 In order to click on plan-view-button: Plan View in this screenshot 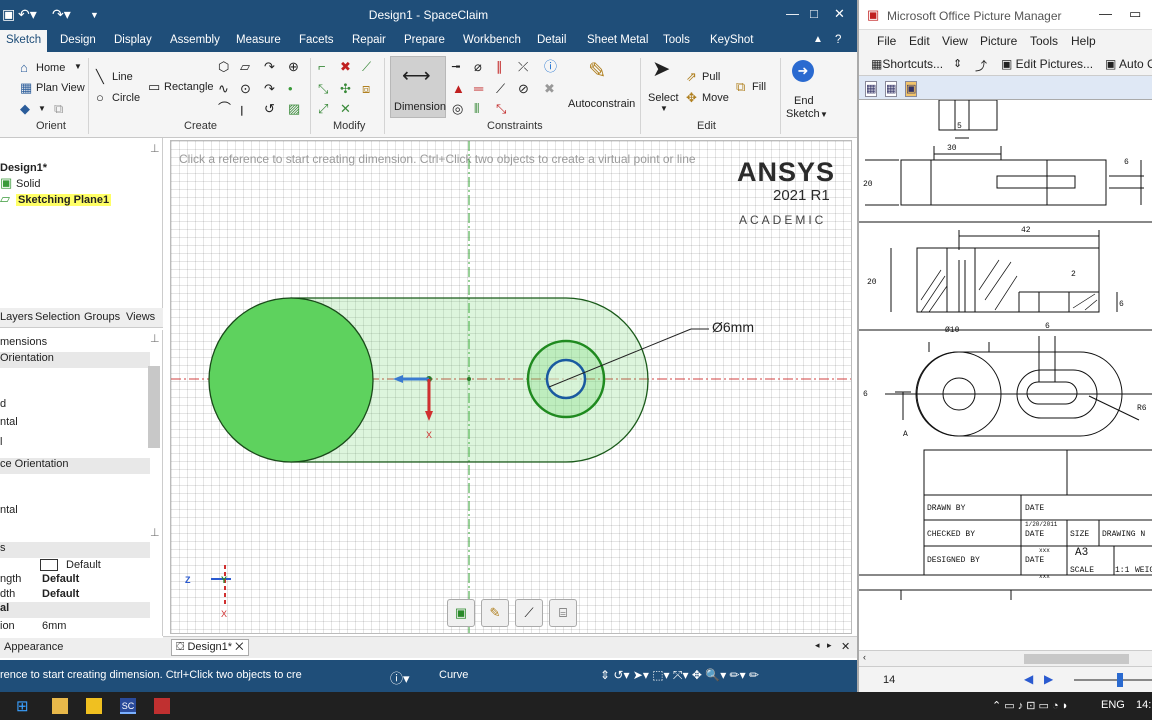, I will do `click(60, 88)`.